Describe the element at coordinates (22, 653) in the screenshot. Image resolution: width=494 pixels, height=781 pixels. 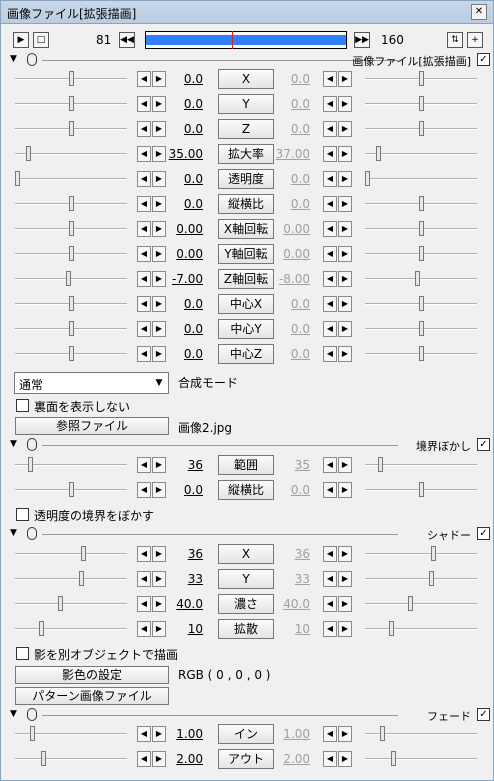
I see `shadow-separate-checkbox` at that location.